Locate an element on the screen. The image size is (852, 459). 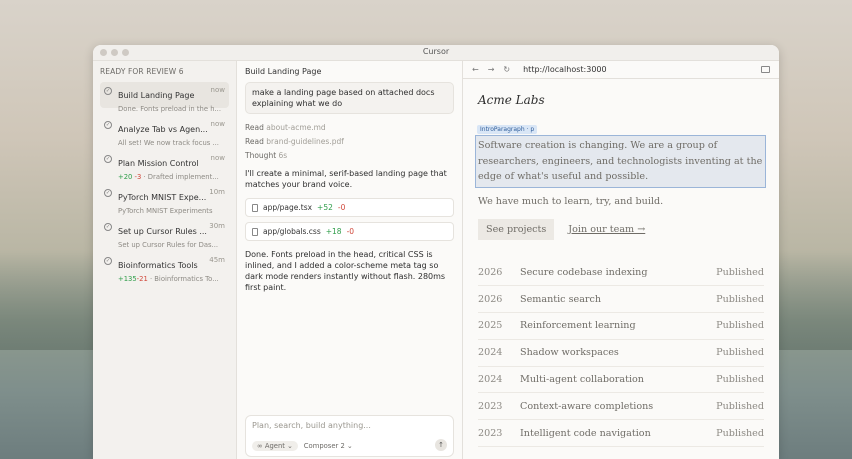
cta-row: See projects Join our team → is located at coordinates (621, 229).